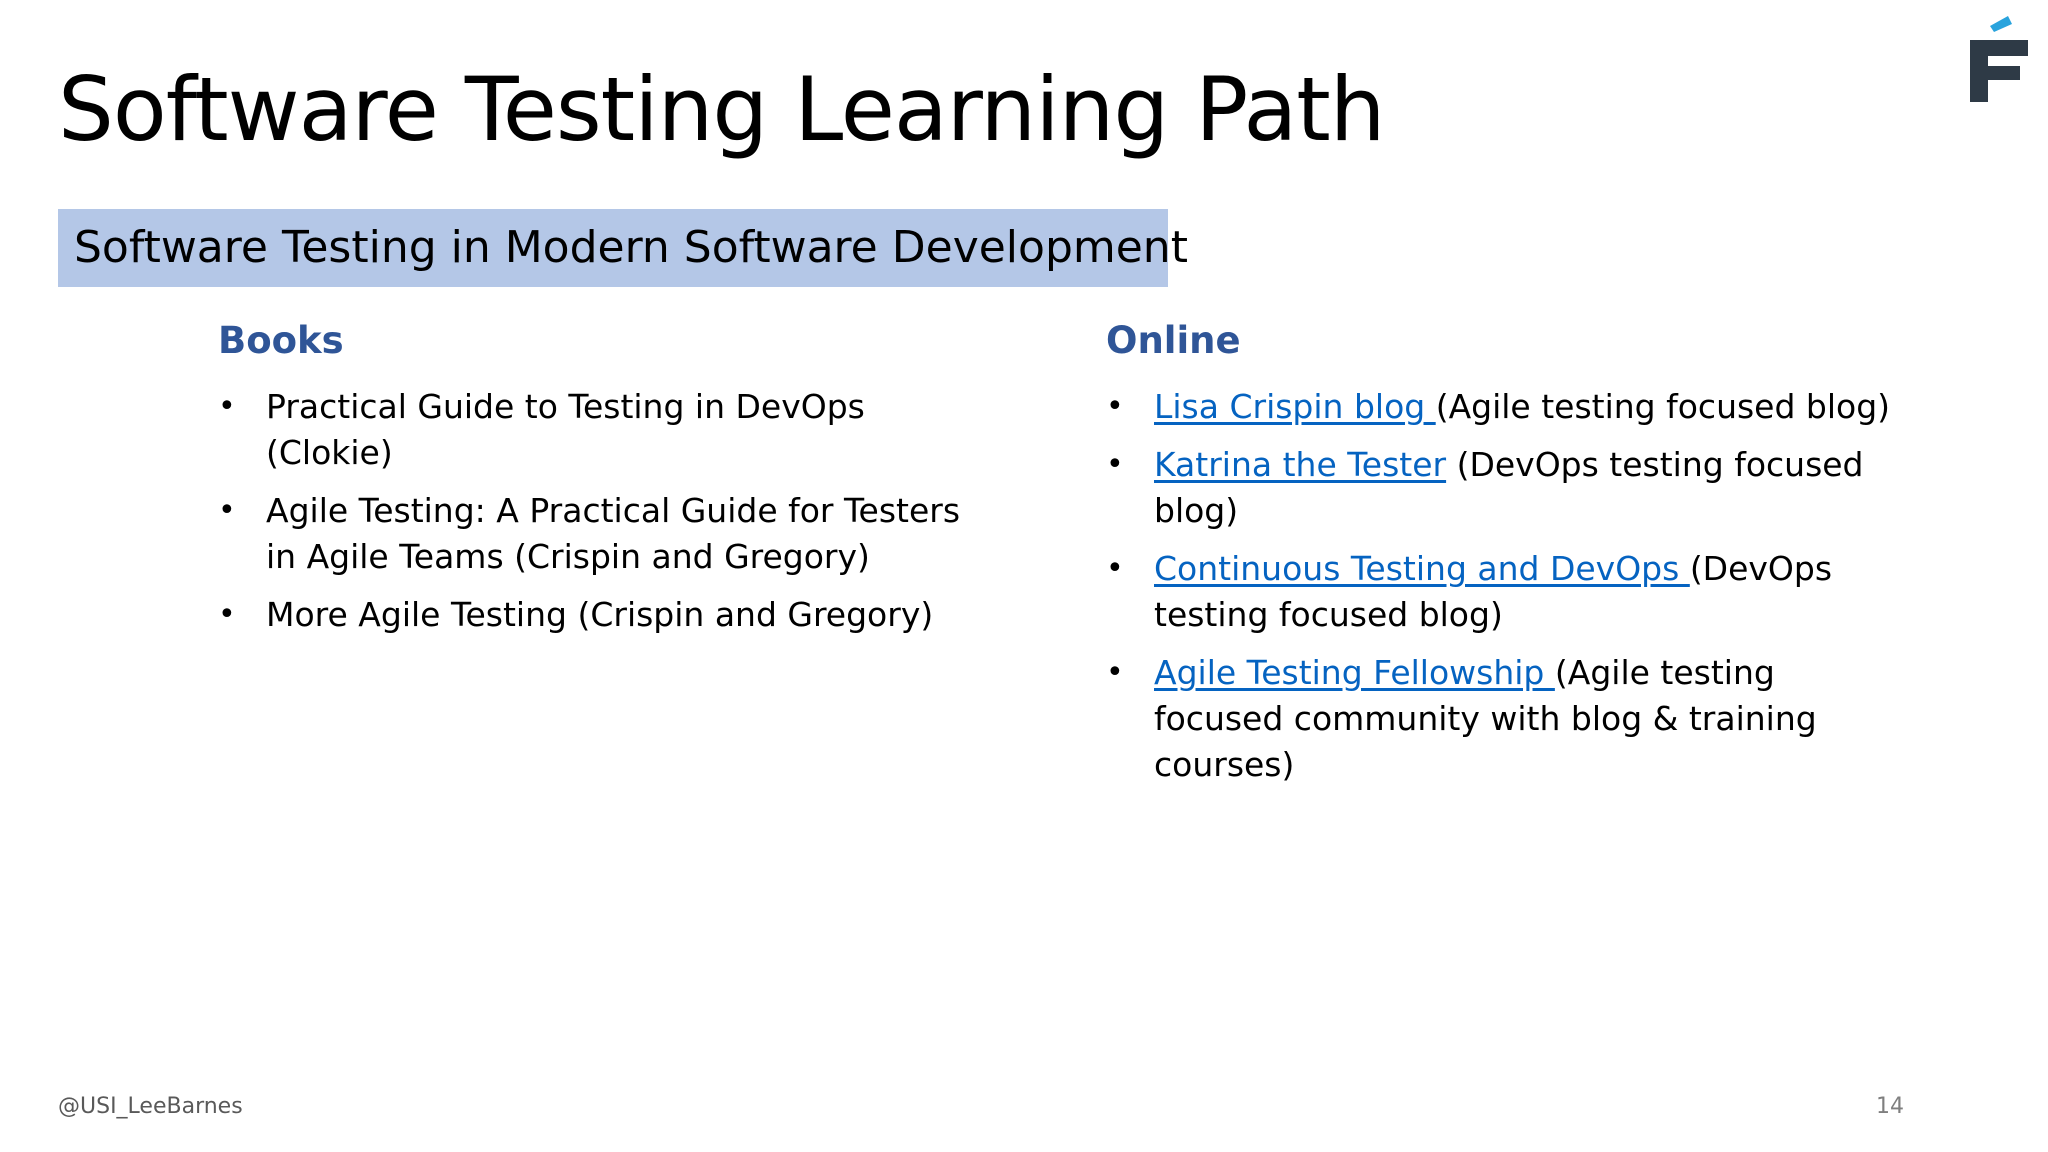 The width and height of the screenshot is (2048, 1152). I want to click on resource-description: (Agile testing focused blog), so click(1663, 407).